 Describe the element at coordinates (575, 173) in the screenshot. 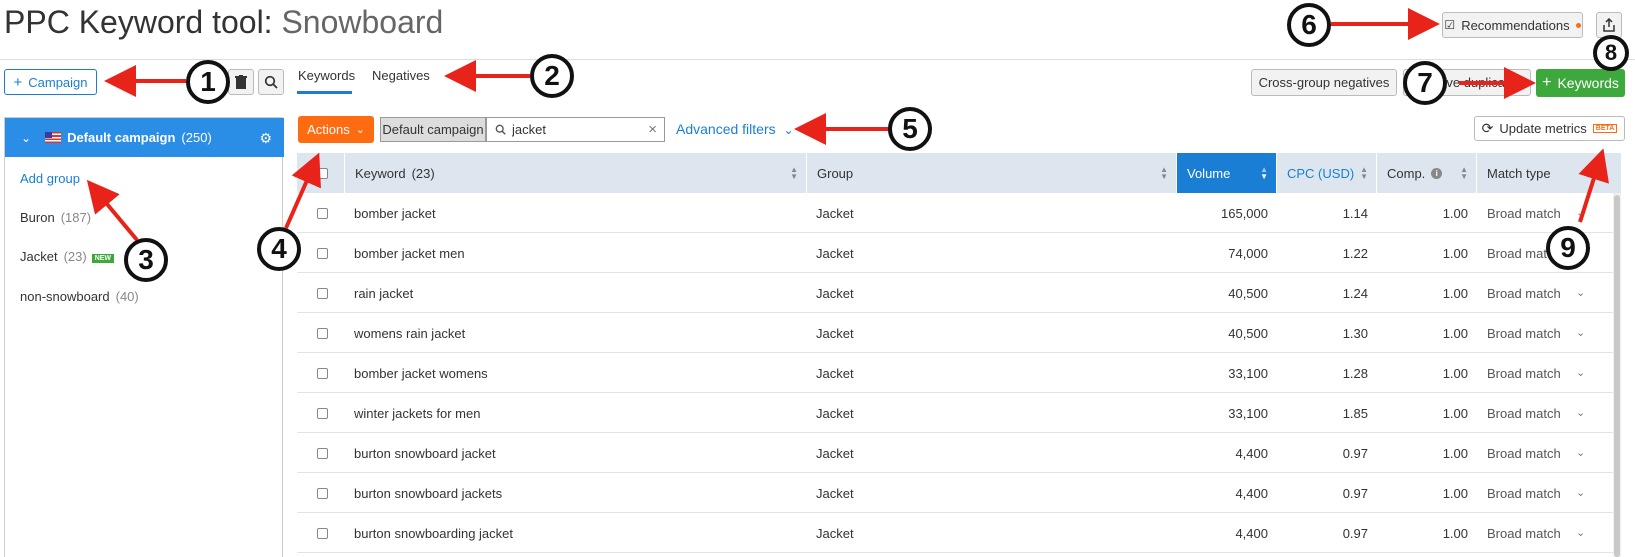

I see `col-keyword: Keyword (23) ▲ ▼` at that location.